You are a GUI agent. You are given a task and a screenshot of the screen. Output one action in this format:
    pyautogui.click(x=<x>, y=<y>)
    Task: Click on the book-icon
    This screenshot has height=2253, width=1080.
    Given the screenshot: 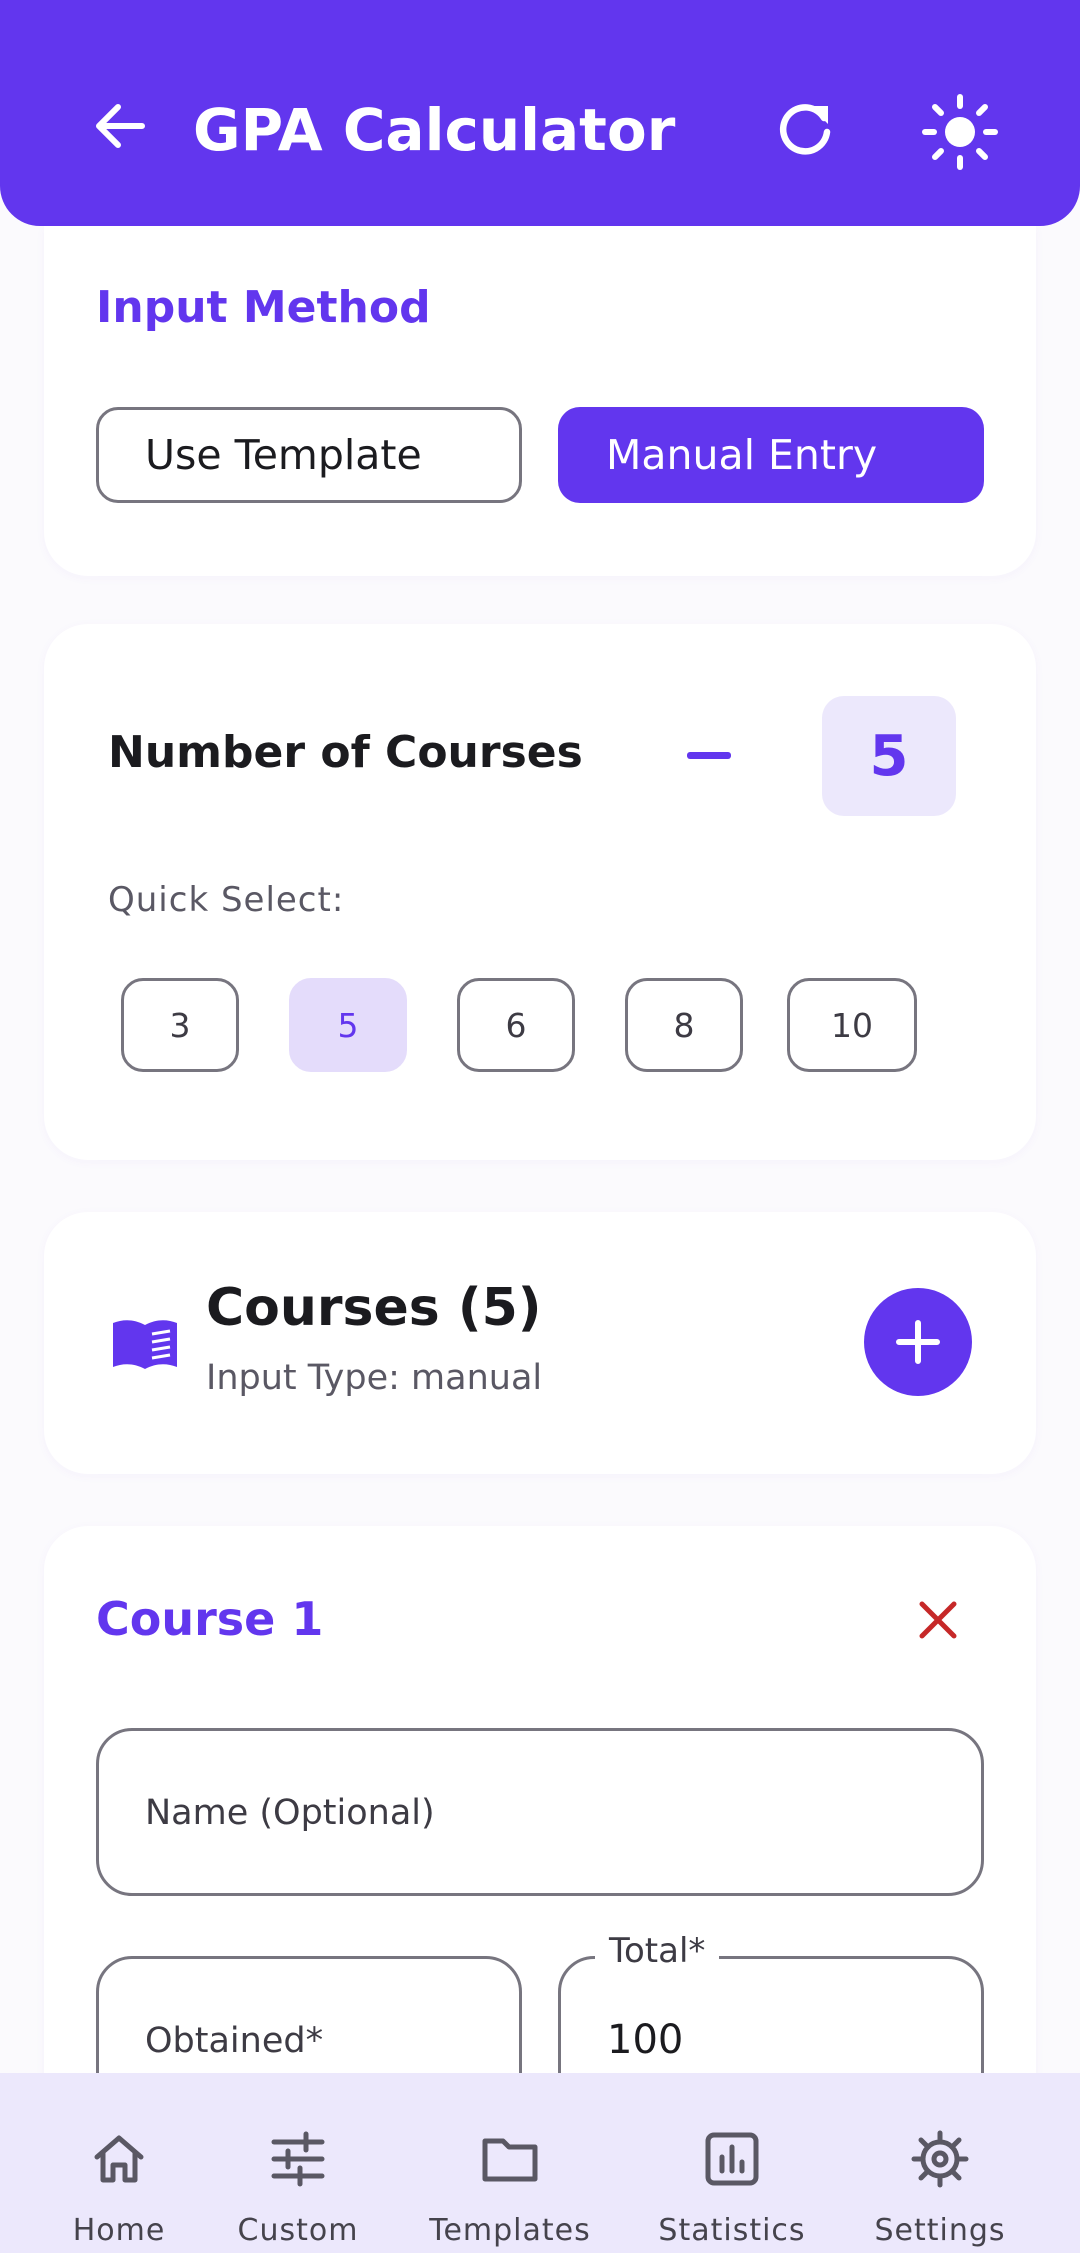 What is the action you would take?
    pyautogui.click(x=145, y=1344)
    